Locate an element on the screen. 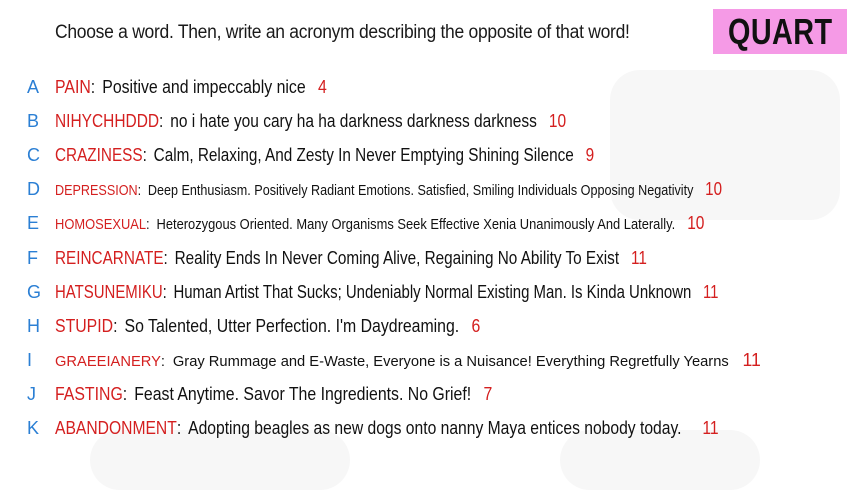 Image resolution: width=853 pixels, height=490 pixels. entry-word: STUPID is located at coordinates (84, 325).